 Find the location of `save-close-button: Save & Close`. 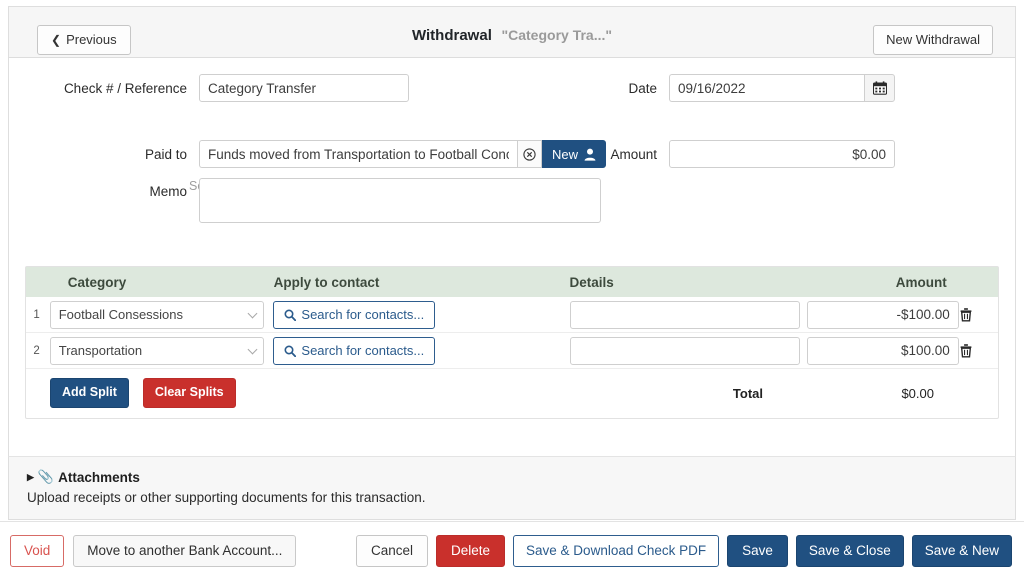

save-close-button: Save & Close is located at coordinates (849, 551).